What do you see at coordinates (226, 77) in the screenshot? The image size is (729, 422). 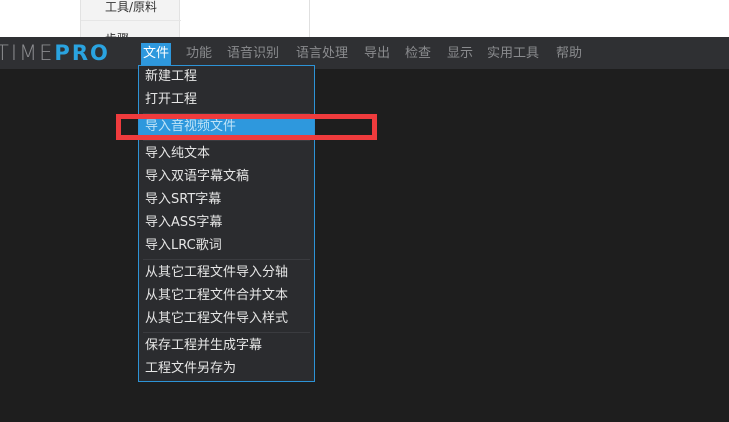 I see `menu-item-new-project: 新建工程` at bounding box center [226, 77].